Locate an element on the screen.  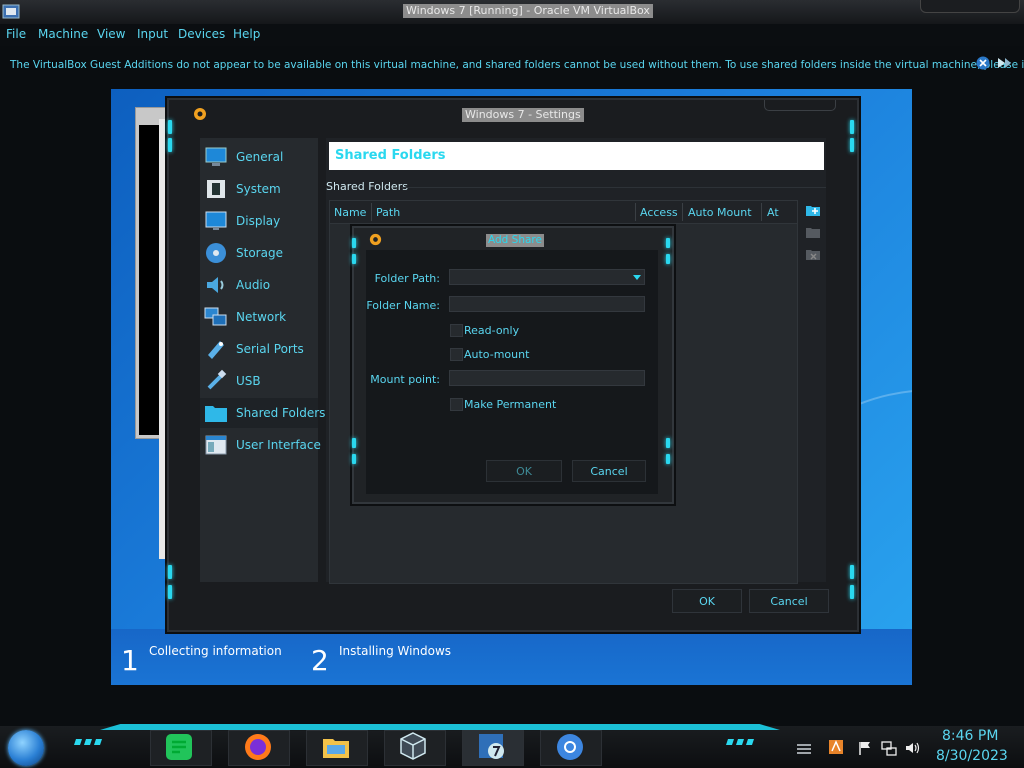
column-header-access: Access is located at coordinates (659, 212).